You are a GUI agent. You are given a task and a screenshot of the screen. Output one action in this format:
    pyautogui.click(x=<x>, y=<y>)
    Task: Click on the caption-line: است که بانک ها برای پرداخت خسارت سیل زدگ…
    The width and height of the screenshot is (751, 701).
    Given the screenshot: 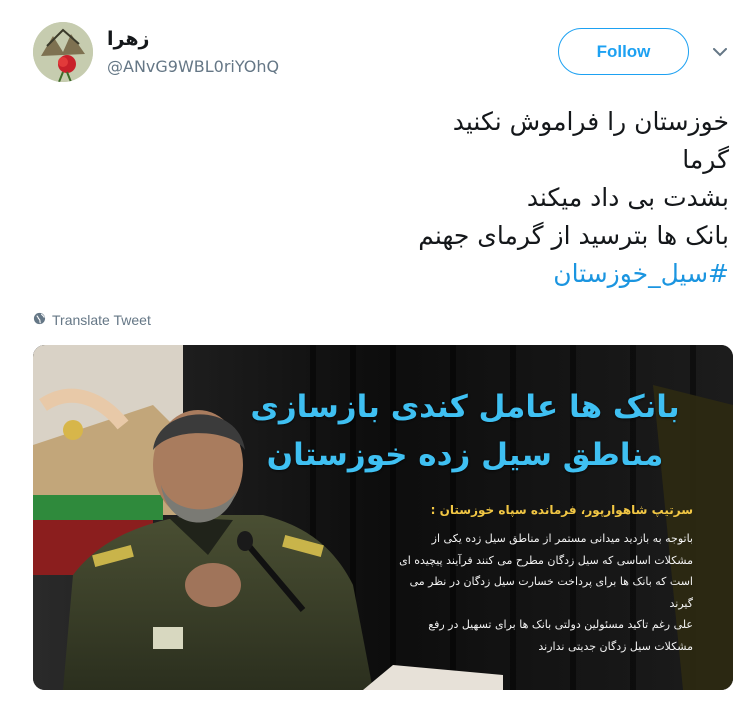 What is the action you would take?
    pyautogui.click(x=551, y=581)
    